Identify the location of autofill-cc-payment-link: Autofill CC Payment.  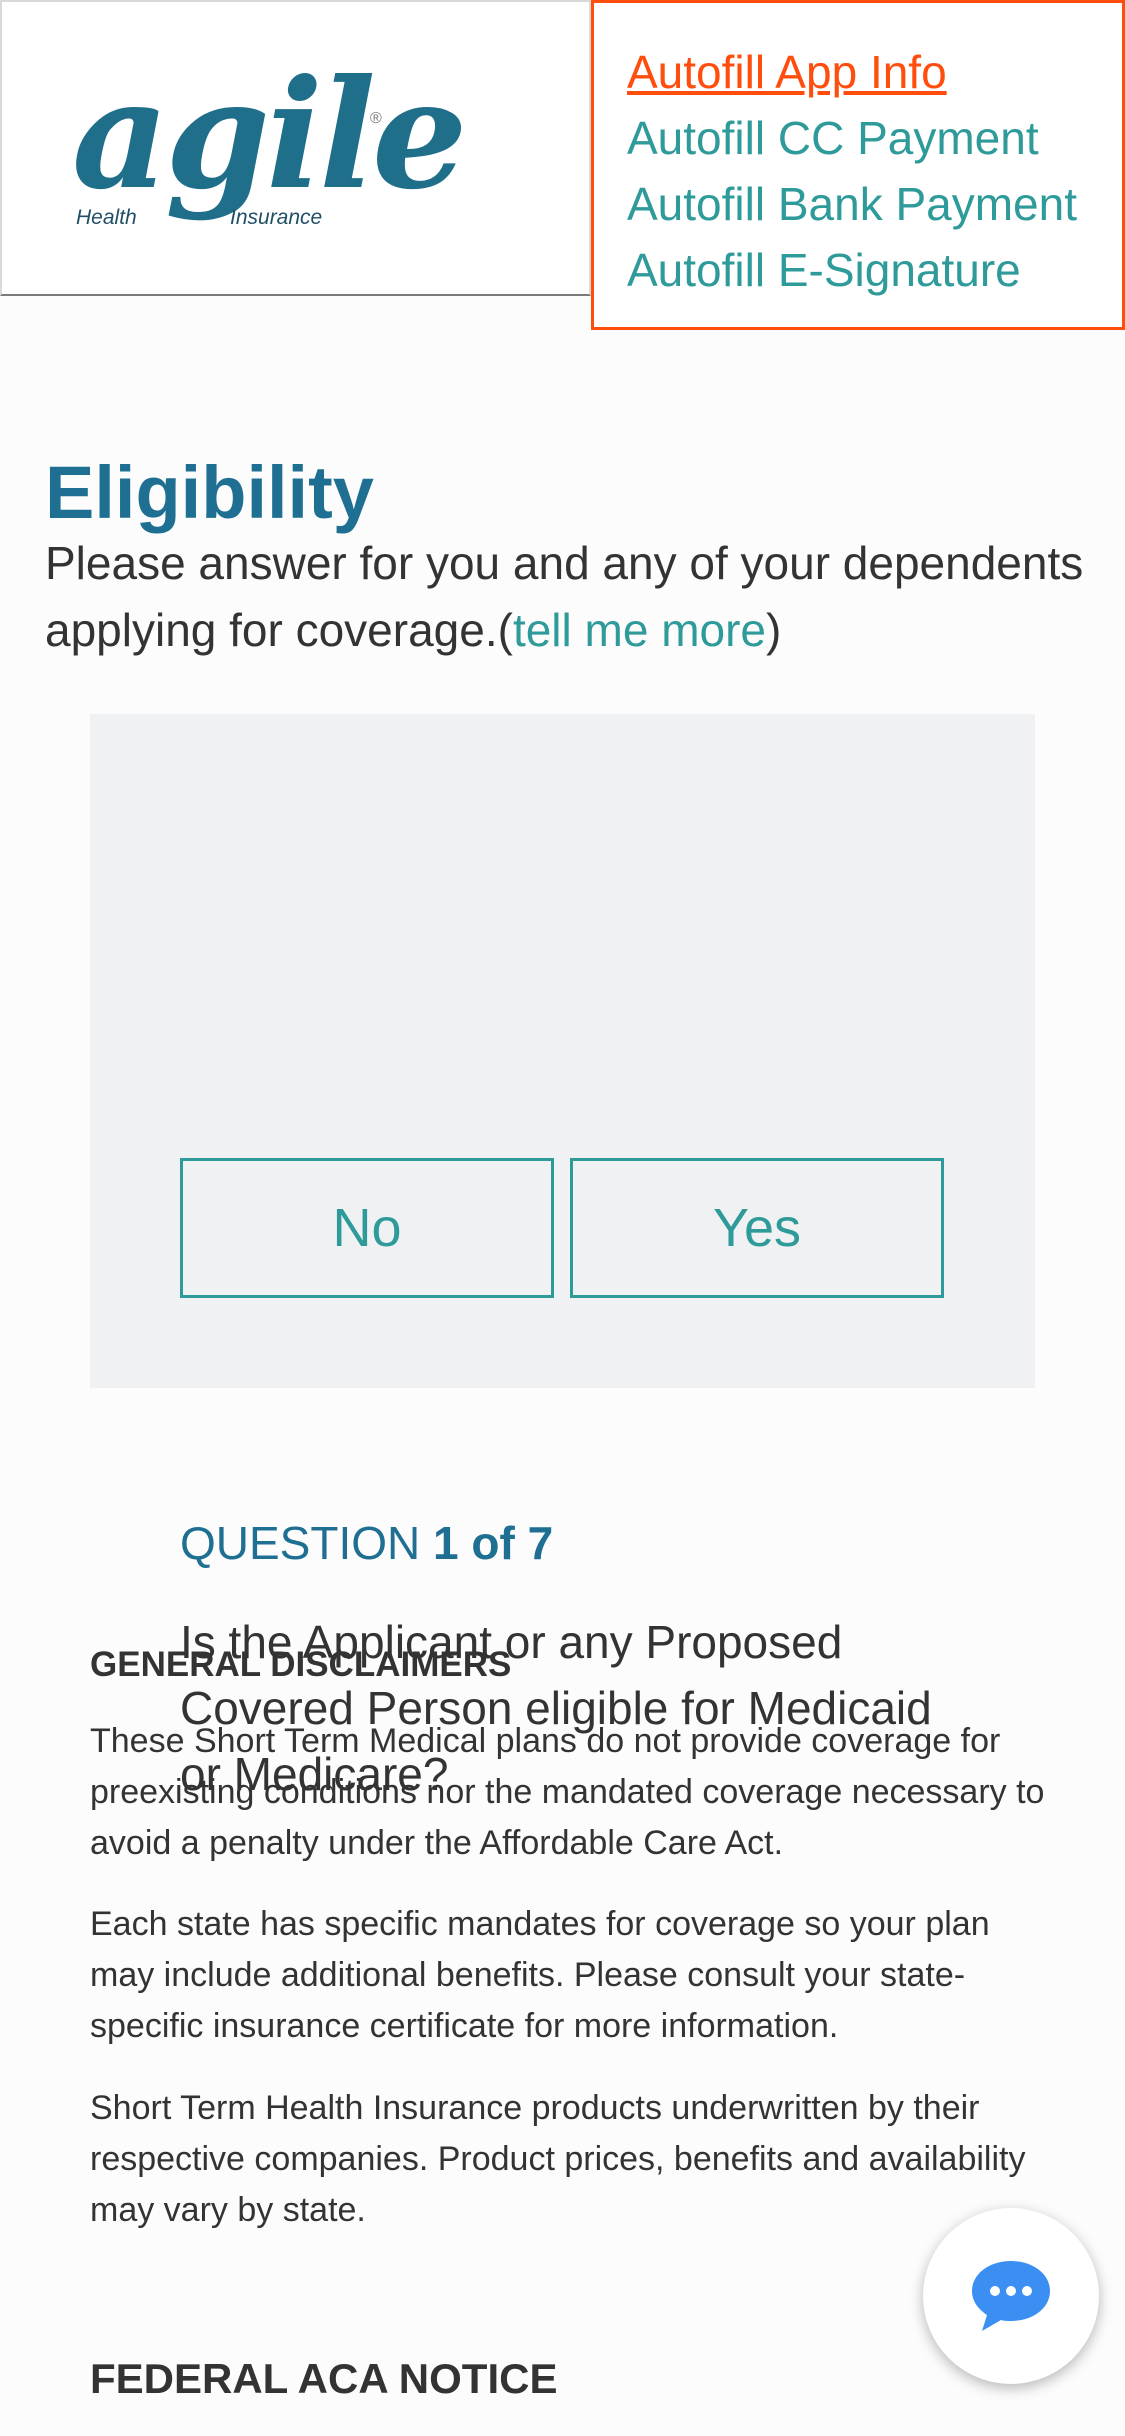
(874, 138).